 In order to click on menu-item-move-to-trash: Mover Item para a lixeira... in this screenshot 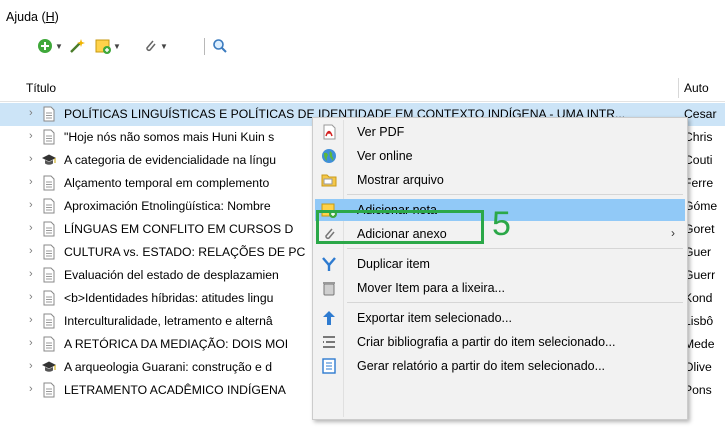, I will do `click(500, 288)`.